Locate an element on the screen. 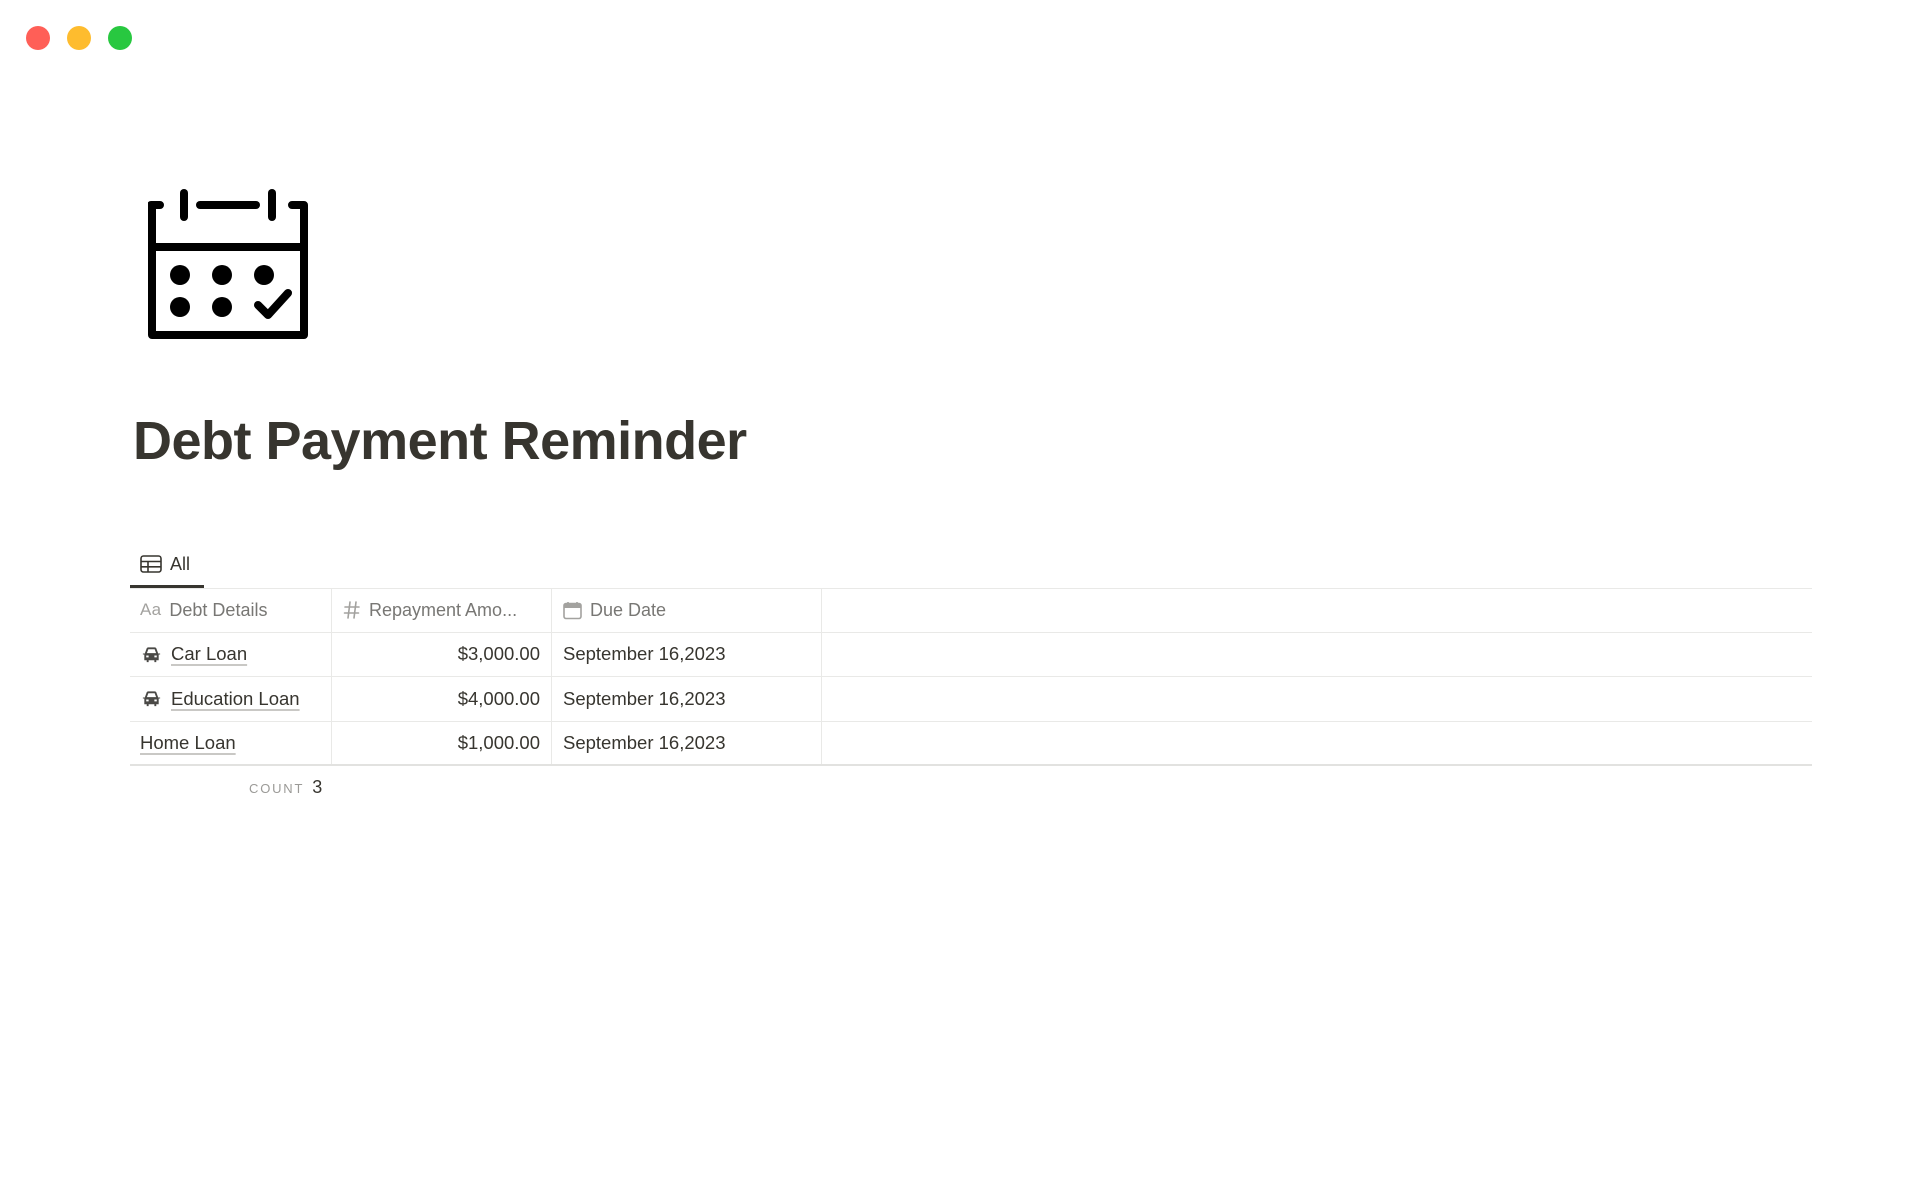 The width and height of the screenshot is (1920, 1200). tab-all: All is located at coordinates (167, 564).